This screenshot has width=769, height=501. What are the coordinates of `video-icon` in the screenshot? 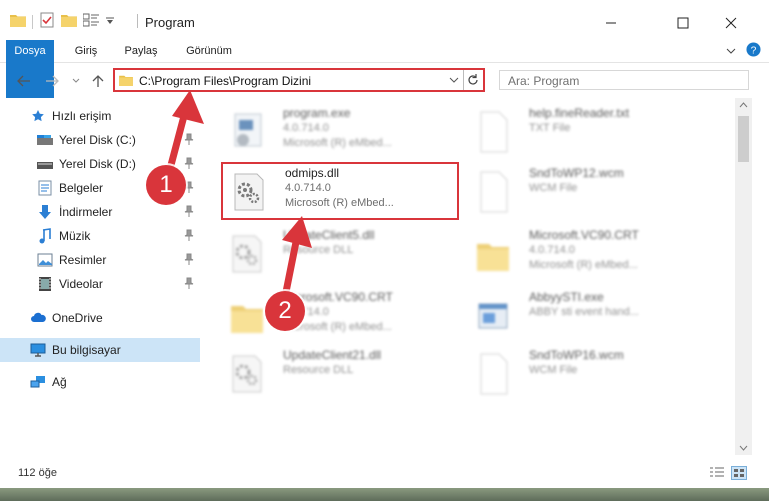 It's located at (45, 284).